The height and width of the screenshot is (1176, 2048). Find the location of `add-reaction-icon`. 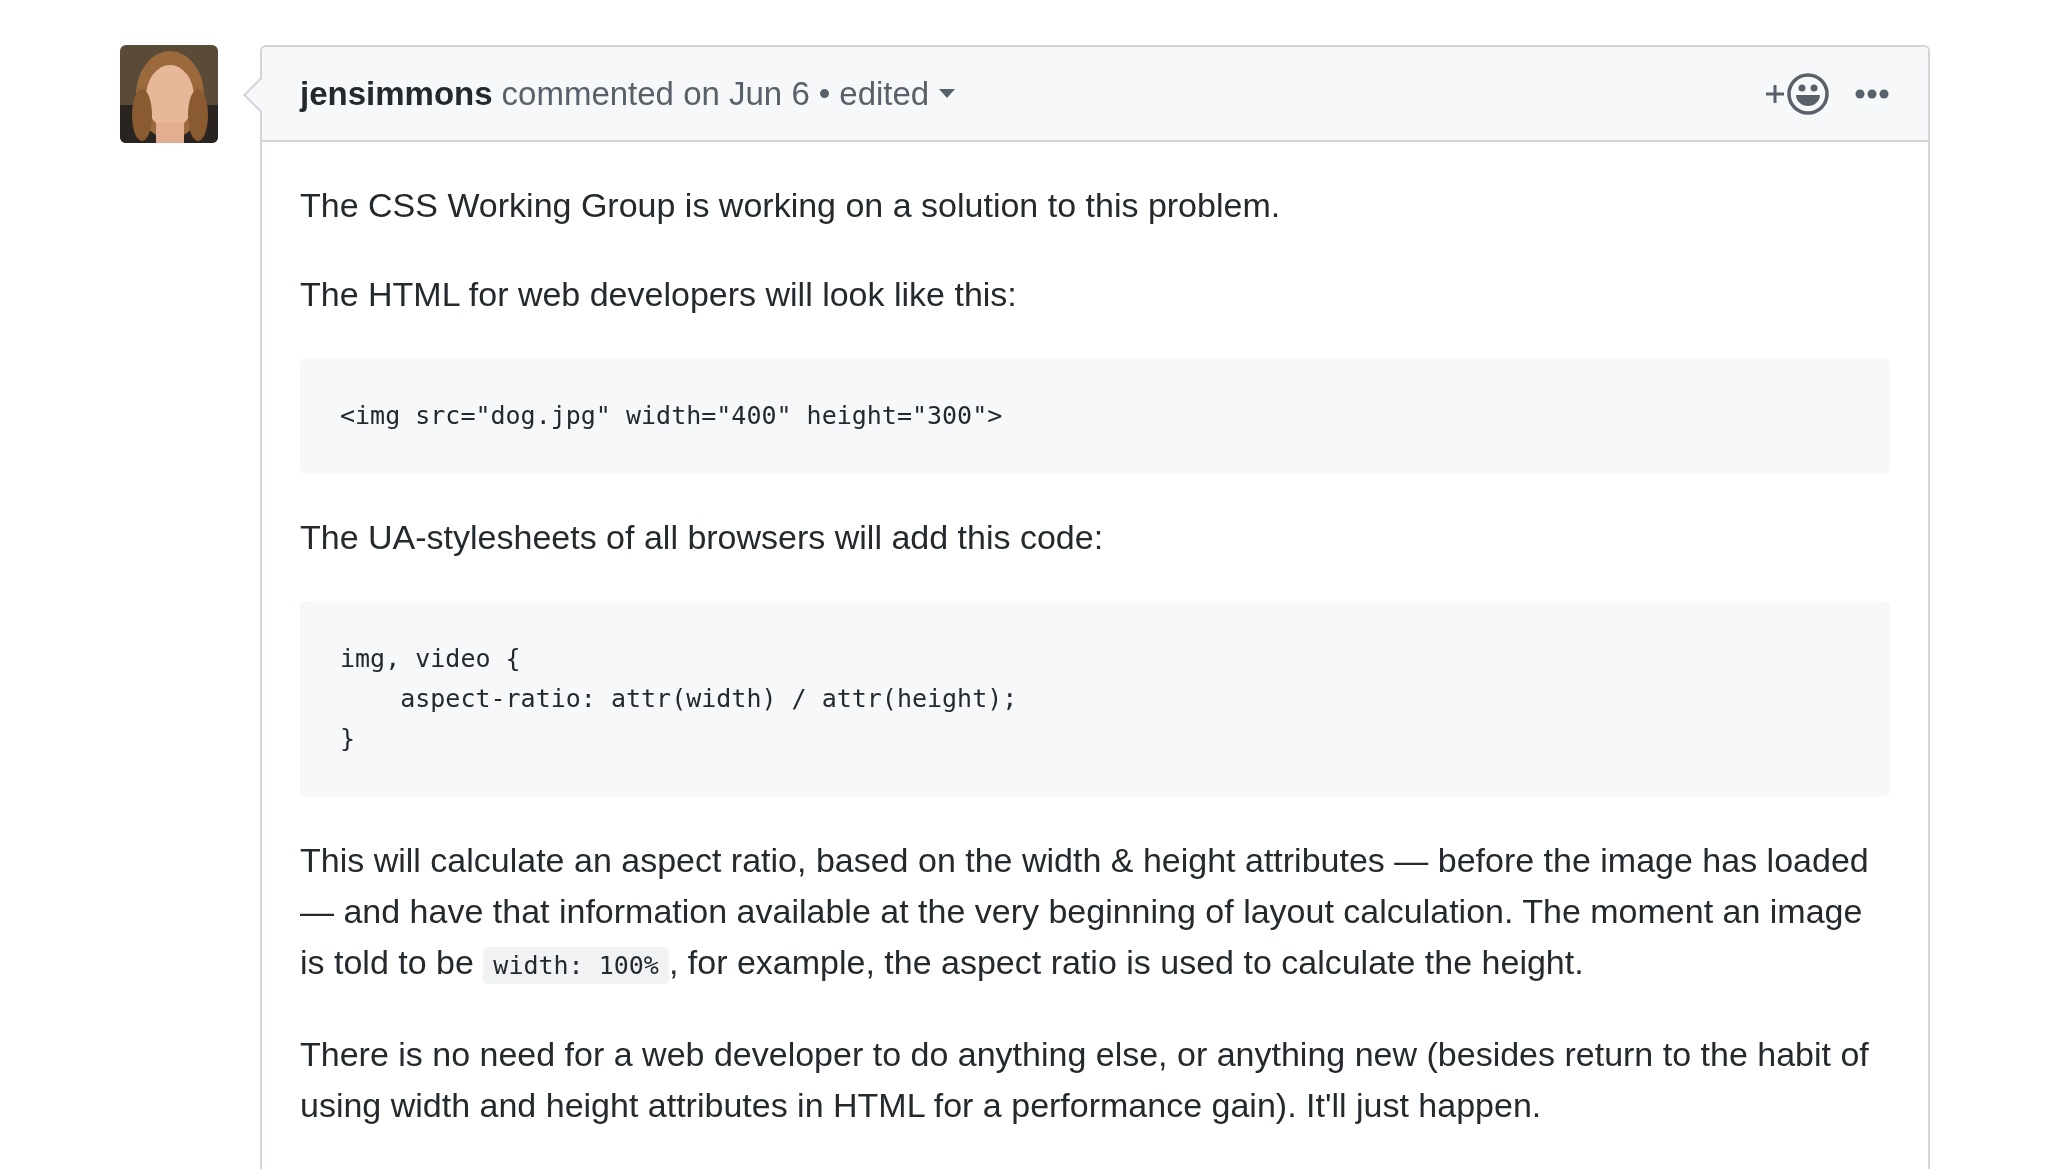

add-reaction-icon is located at coordinates (1797, 93).